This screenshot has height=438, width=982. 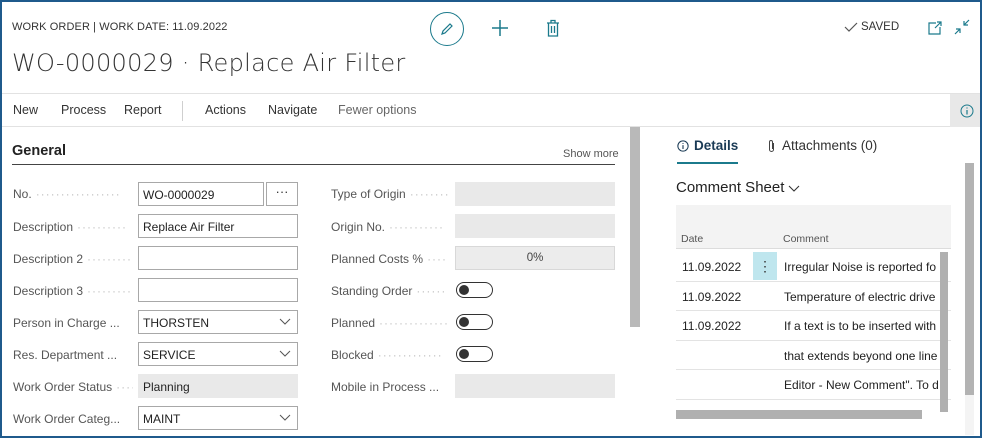 What do you see at coordinates (169, 355) in the screenshot?
I see `res-department-value: SERVICE` at bounding box center [169, 355].